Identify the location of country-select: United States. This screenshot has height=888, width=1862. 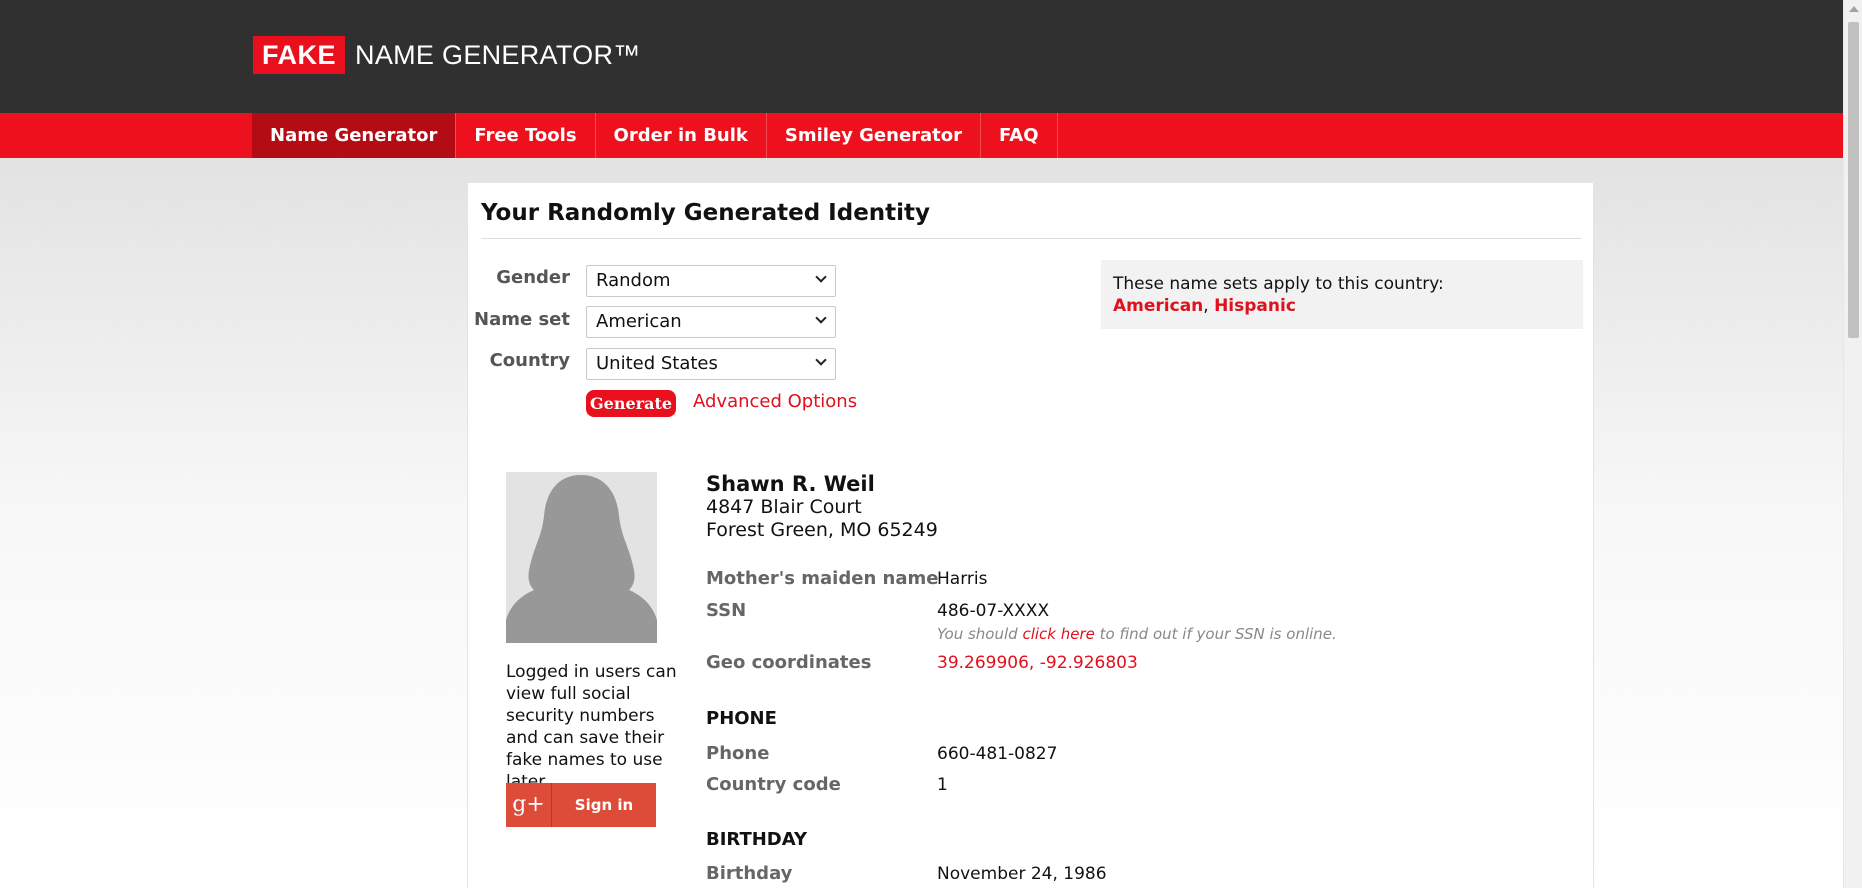
(711, 364).